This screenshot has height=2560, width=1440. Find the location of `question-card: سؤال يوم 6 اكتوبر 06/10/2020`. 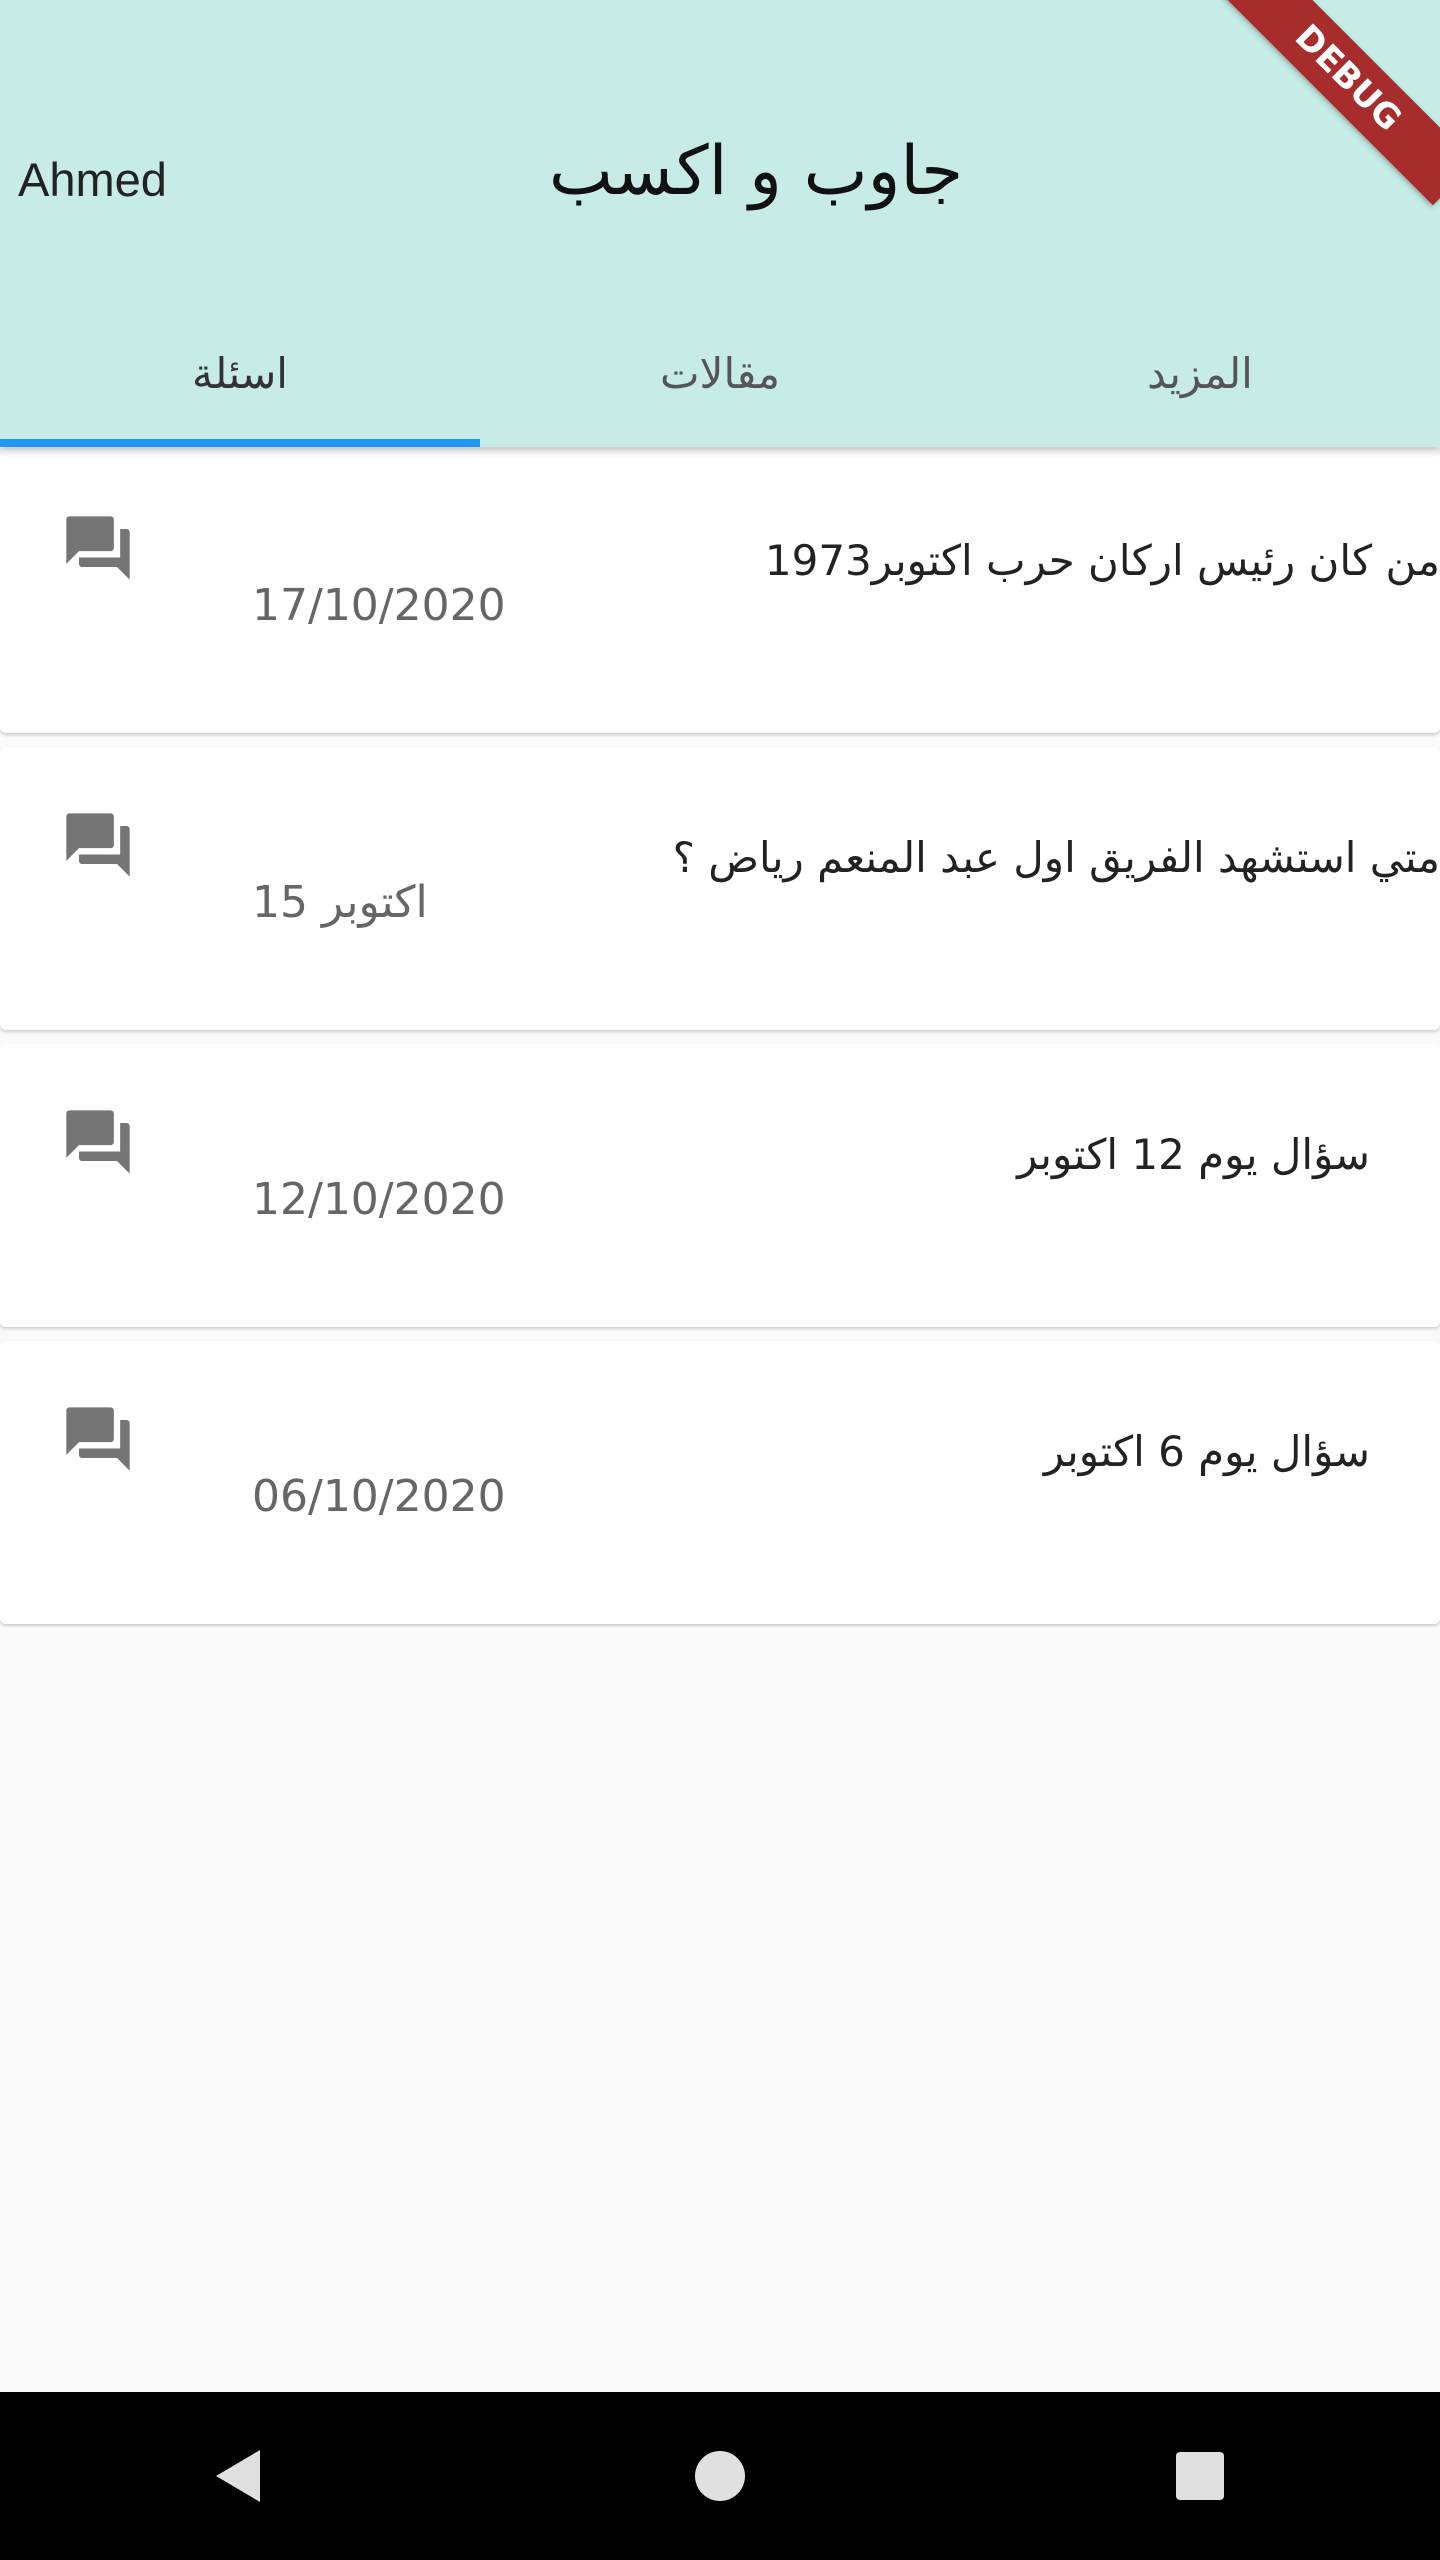

question-card: سؤال يوم 6 اكتوبر 06/10/2020 is located at coordinates (720, 1482).